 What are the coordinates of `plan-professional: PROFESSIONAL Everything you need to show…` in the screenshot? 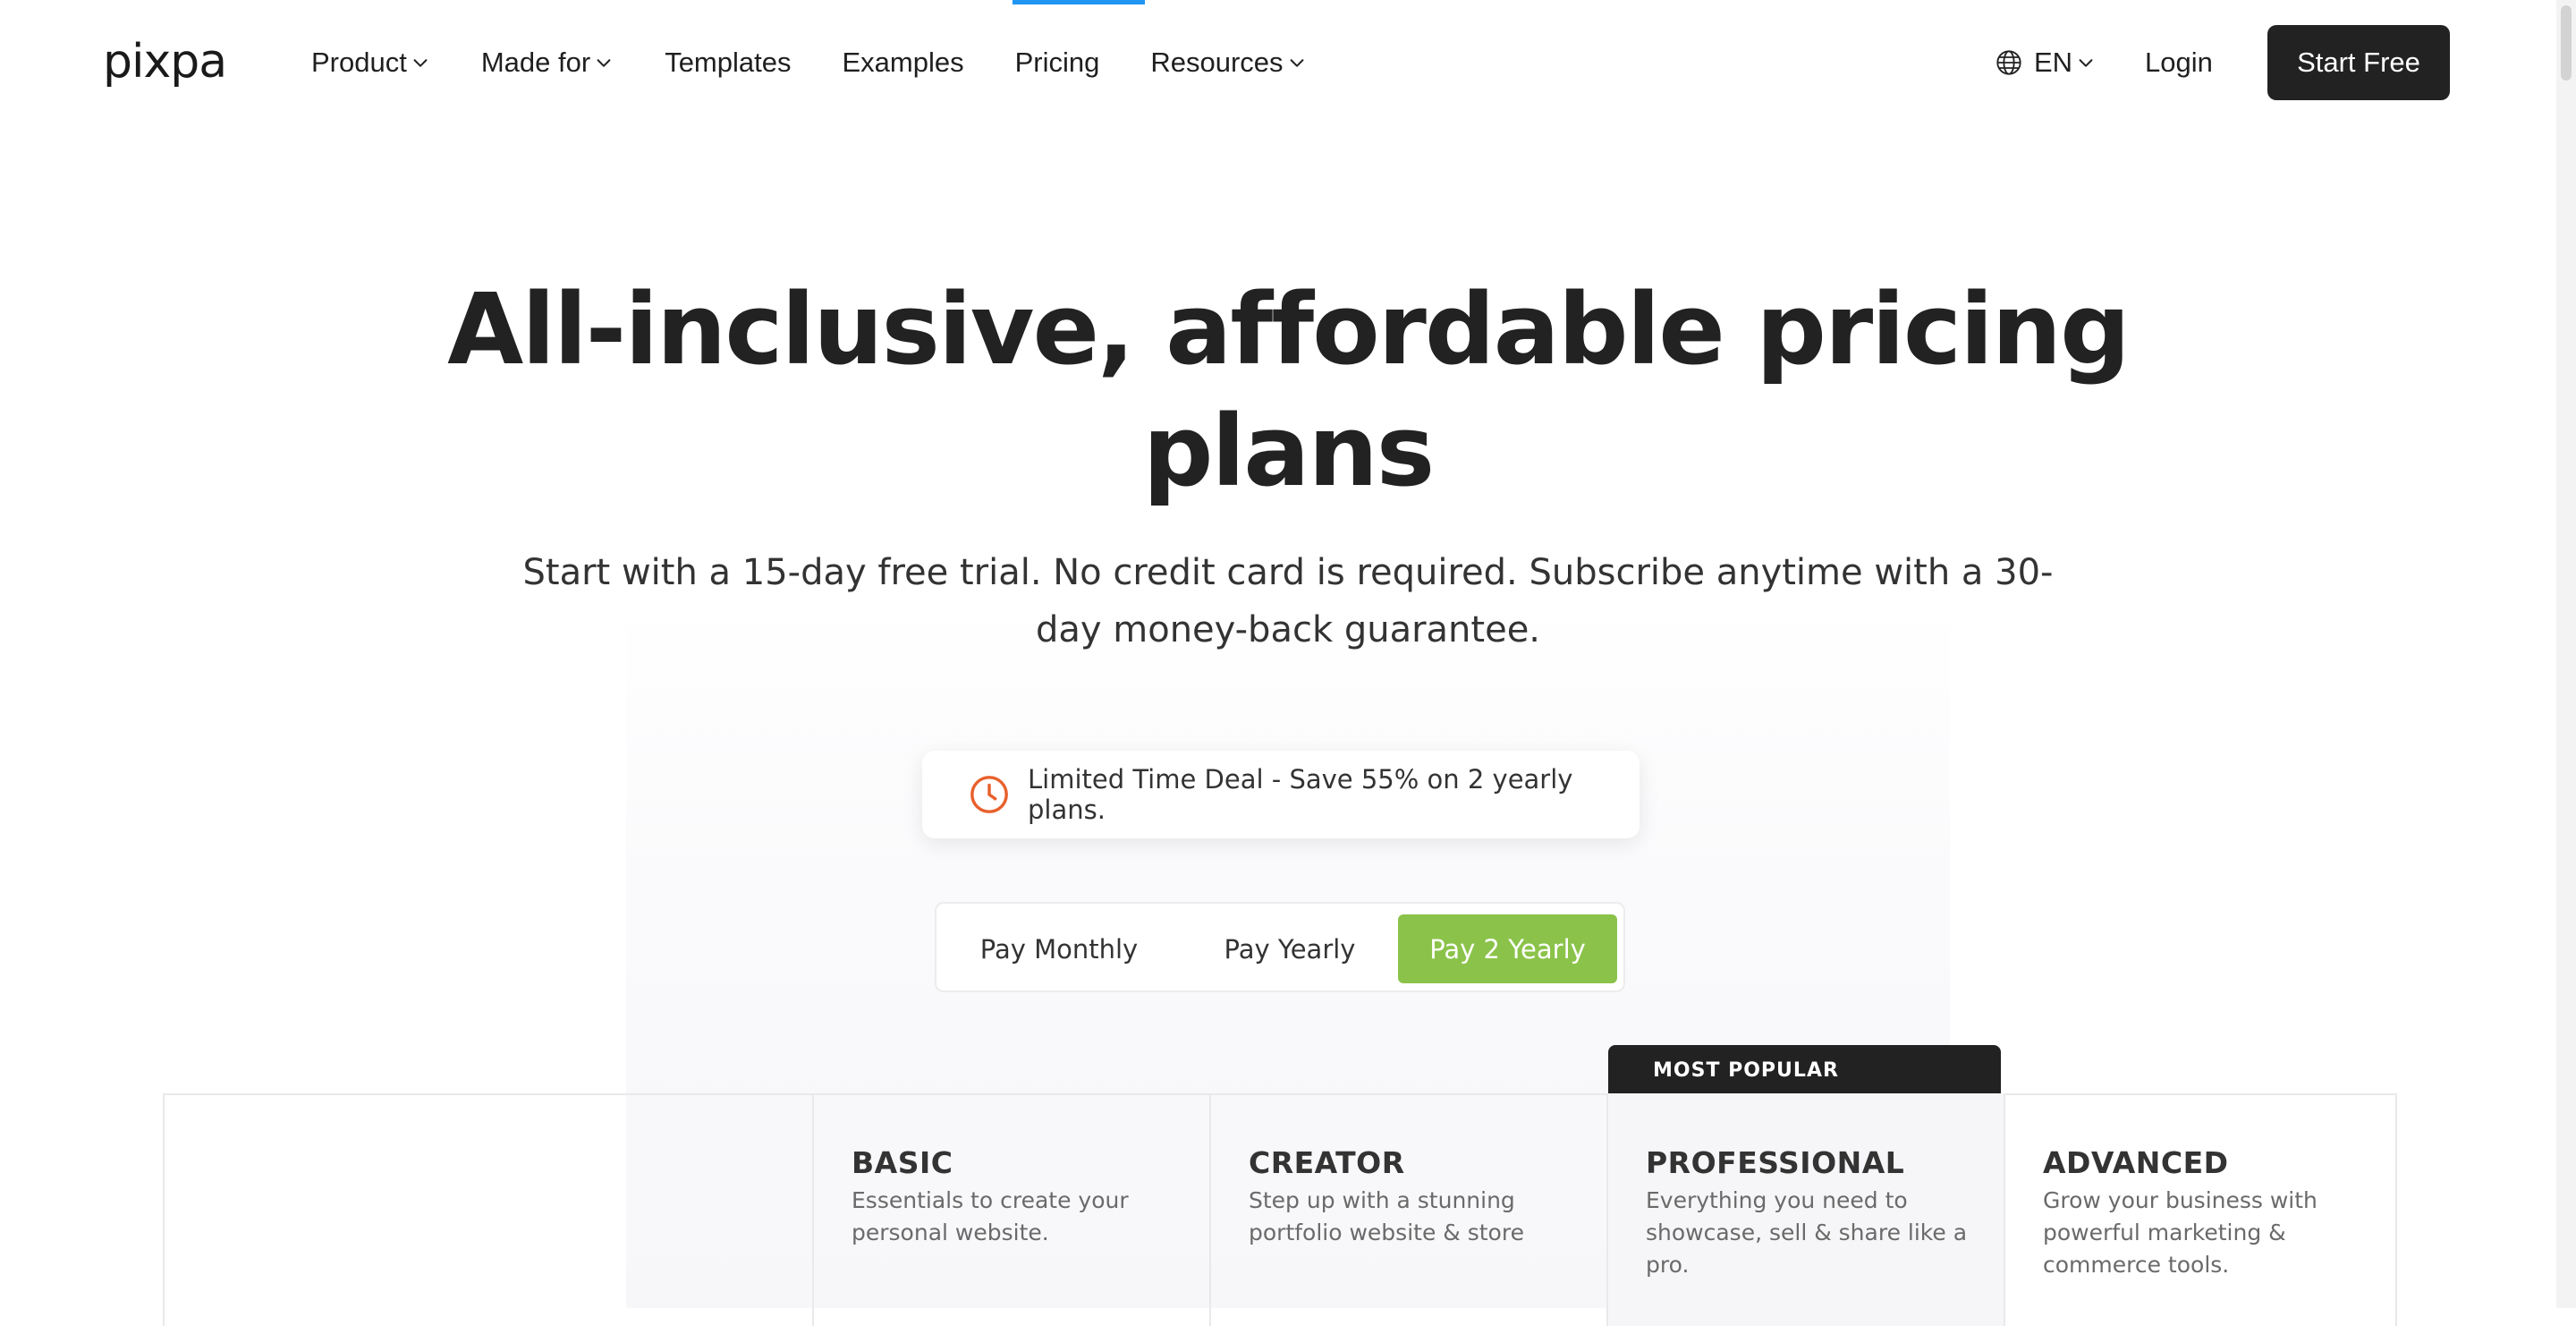 It's located at (1805, 1209).